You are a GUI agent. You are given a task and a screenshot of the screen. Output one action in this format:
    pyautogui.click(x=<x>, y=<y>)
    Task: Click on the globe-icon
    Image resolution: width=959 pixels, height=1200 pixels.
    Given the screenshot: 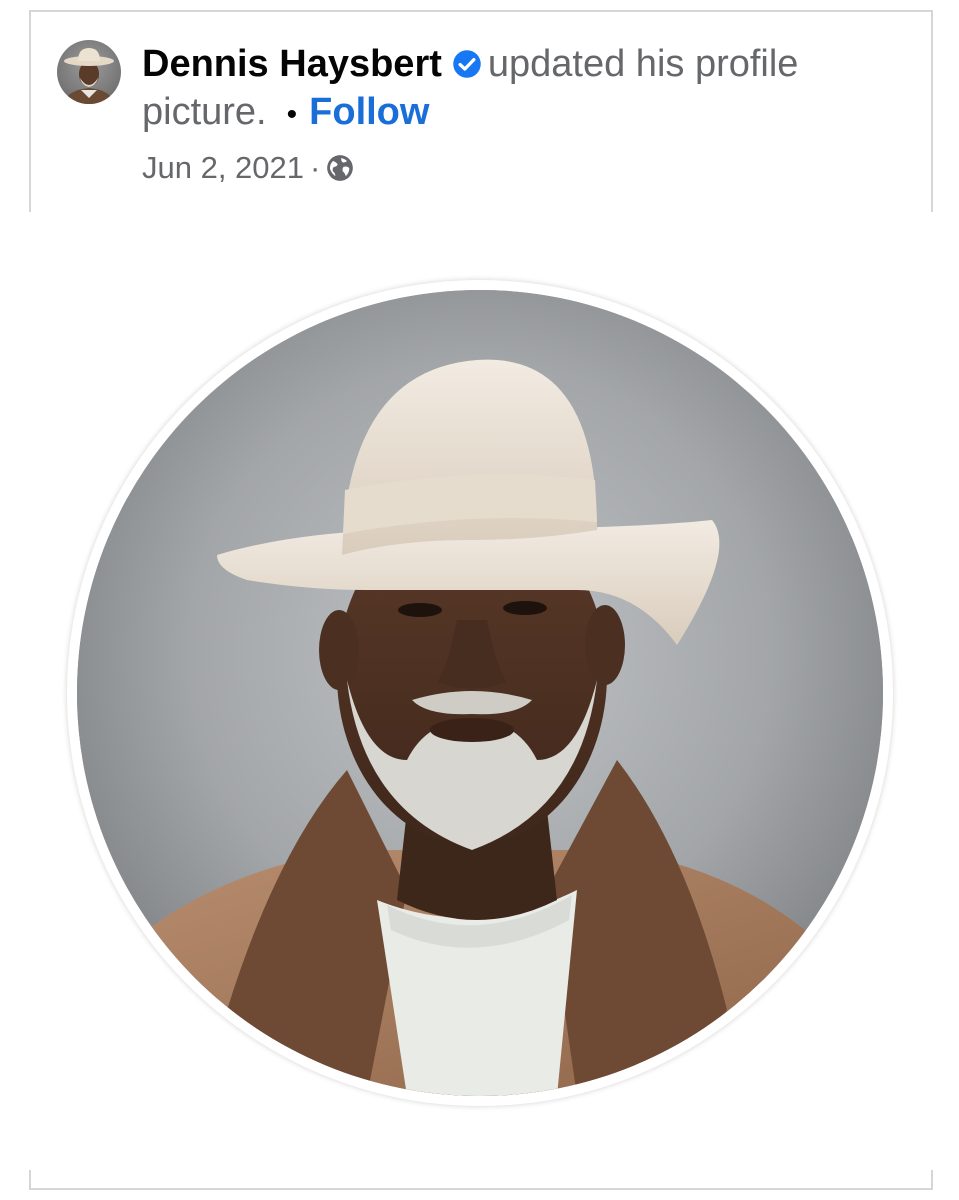 What is the action you would take?
    pyautogui.click(x=340, y=168)
    